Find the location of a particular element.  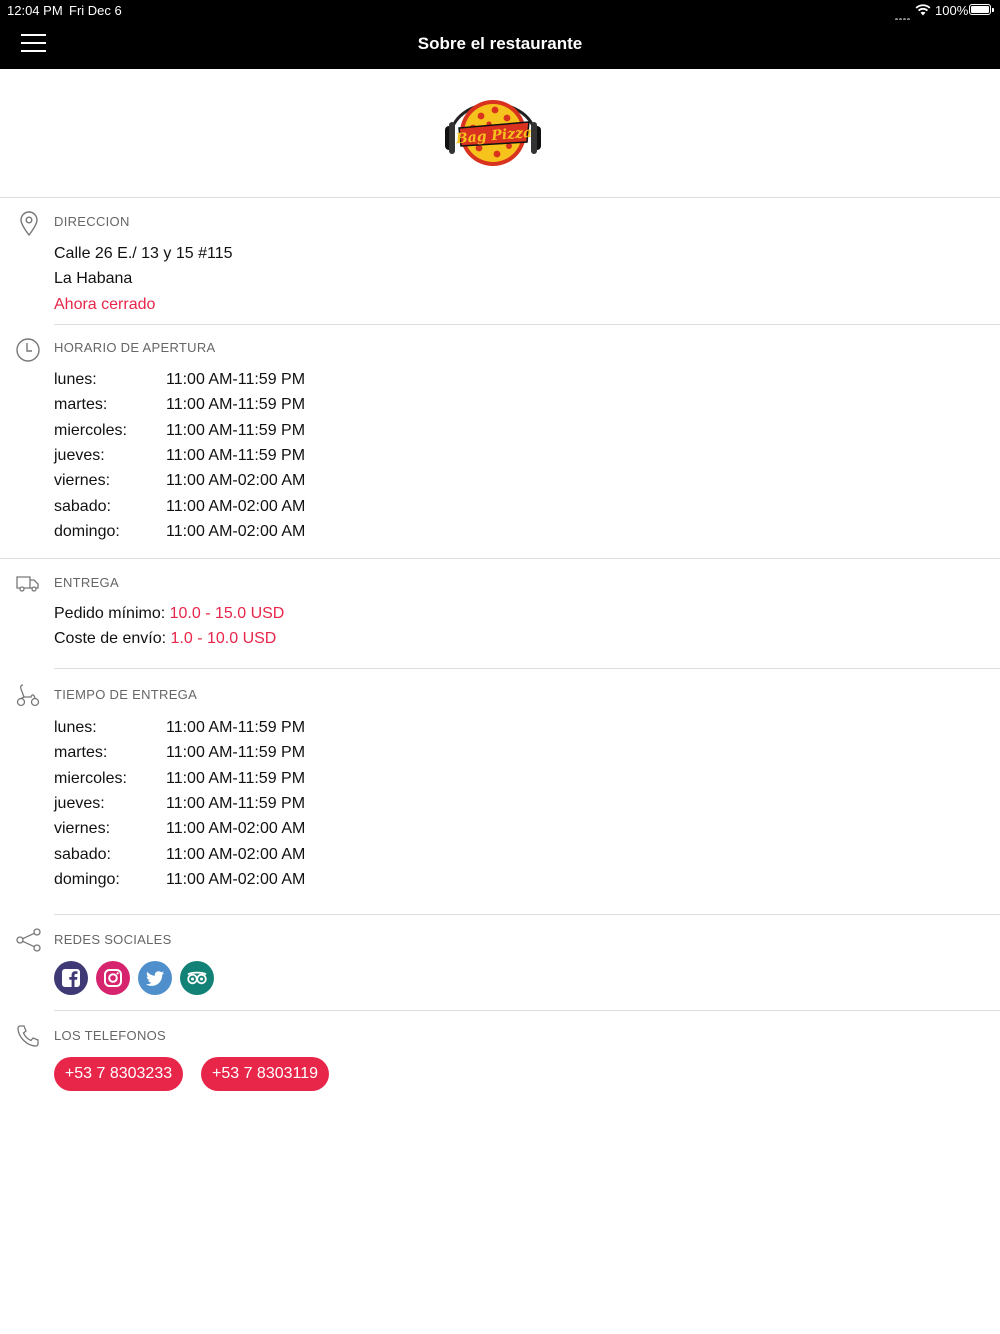

delivery-title: ENTREGA is located at coordinates (86, 582).